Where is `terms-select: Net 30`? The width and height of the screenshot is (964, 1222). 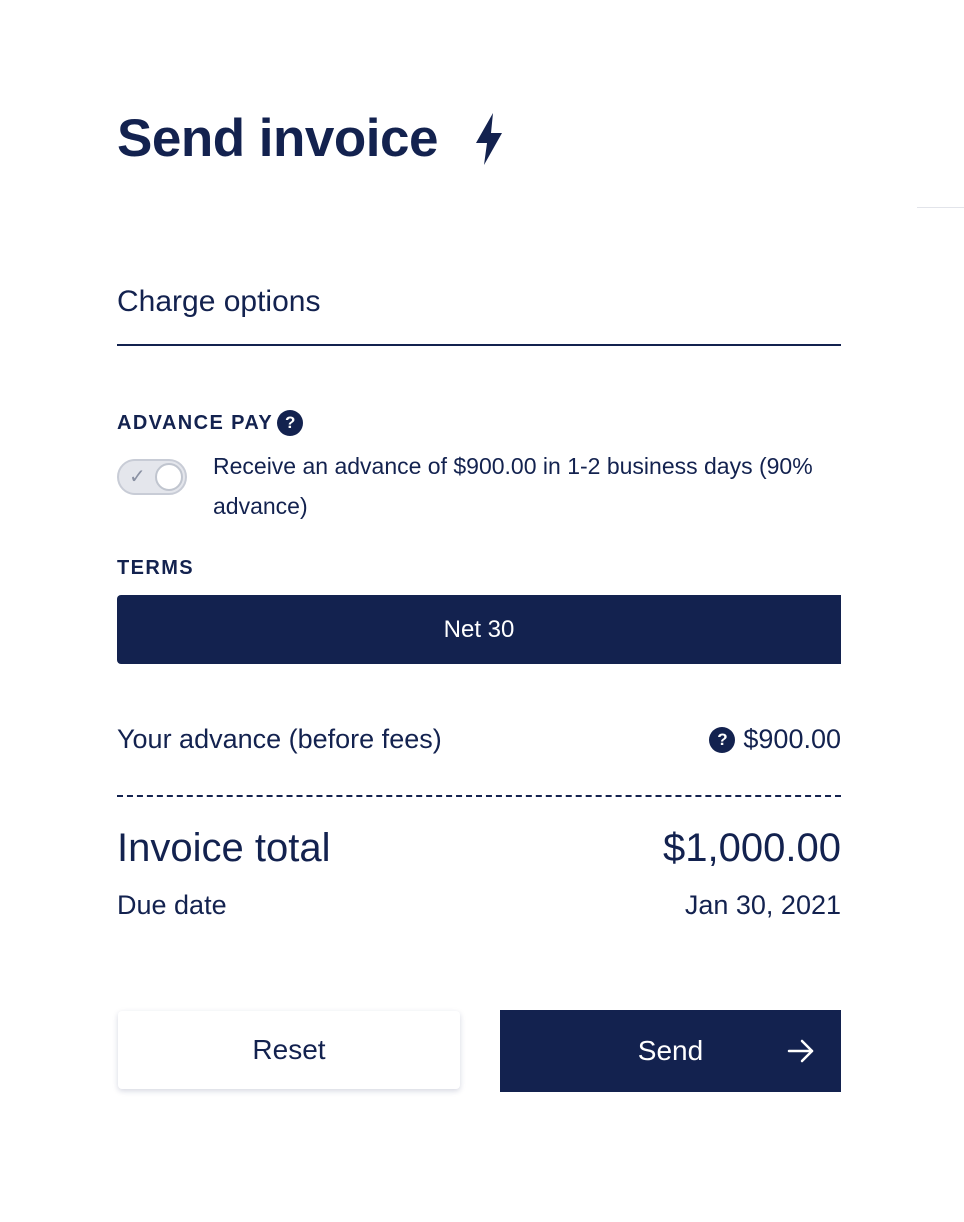
terms-select: Net 30 is located at coordinates (479, 629).